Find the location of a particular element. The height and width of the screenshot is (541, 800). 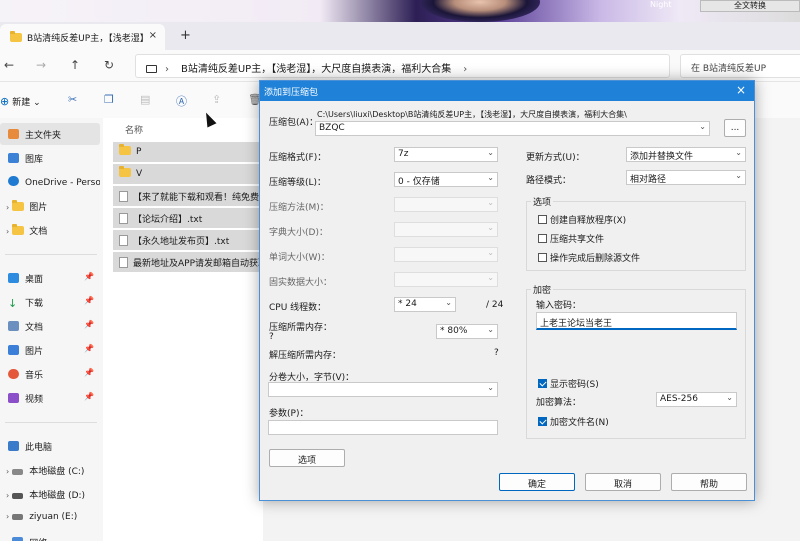

password-input: 上老王论坛当老王 is located at coordinates (636, 321).